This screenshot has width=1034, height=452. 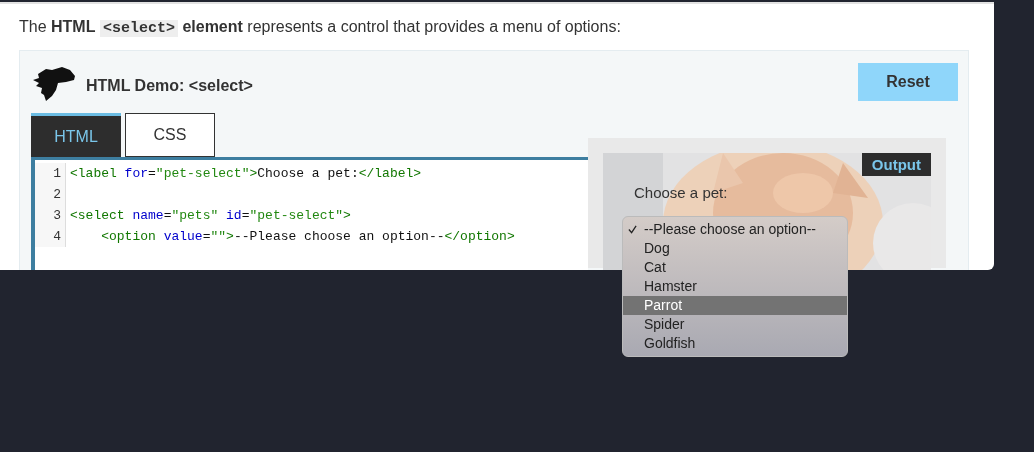 What do you see at coordinates (50, 236) in the screenshot?
I see `line-number: 4` at bounding box center [50, 236].